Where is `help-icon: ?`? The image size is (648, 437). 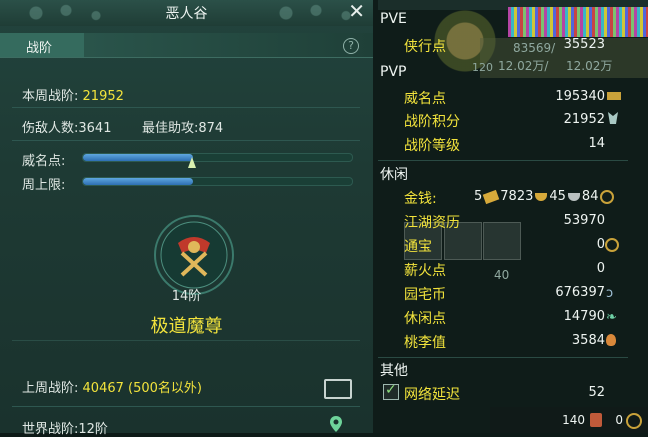
help-icon: ? is located at coordinates (351, 46).